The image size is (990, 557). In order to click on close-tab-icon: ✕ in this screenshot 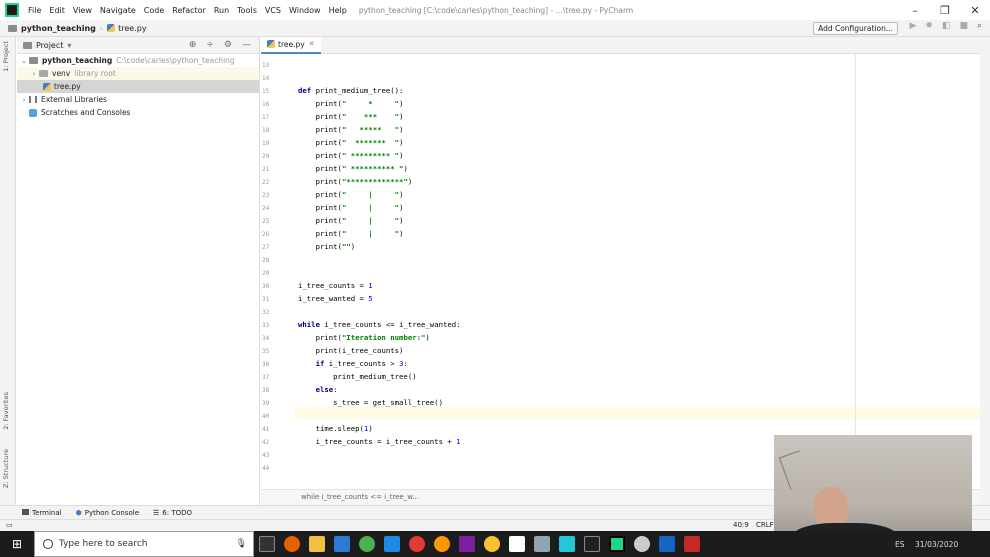, I will do `click(312, 44)`.